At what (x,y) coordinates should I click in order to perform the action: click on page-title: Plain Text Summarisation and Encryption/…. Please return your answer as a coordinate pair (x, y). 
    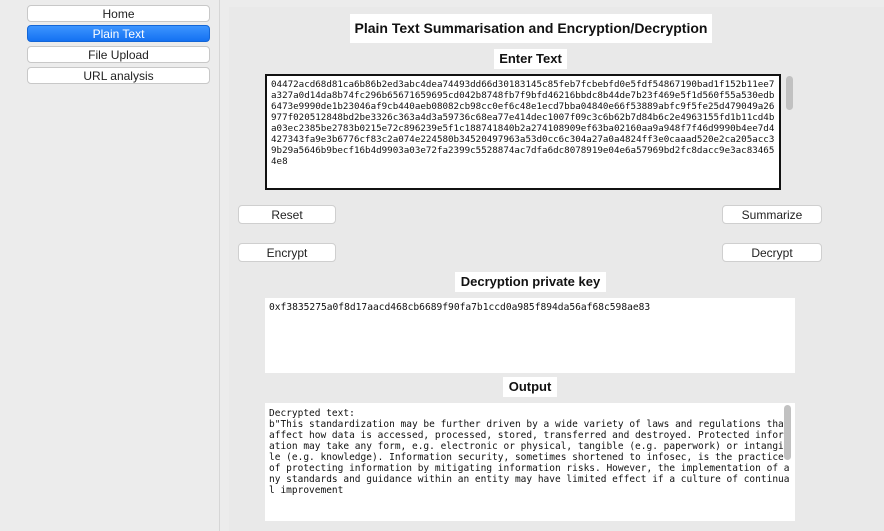
    Looking at the image, I should click on (531, 28).